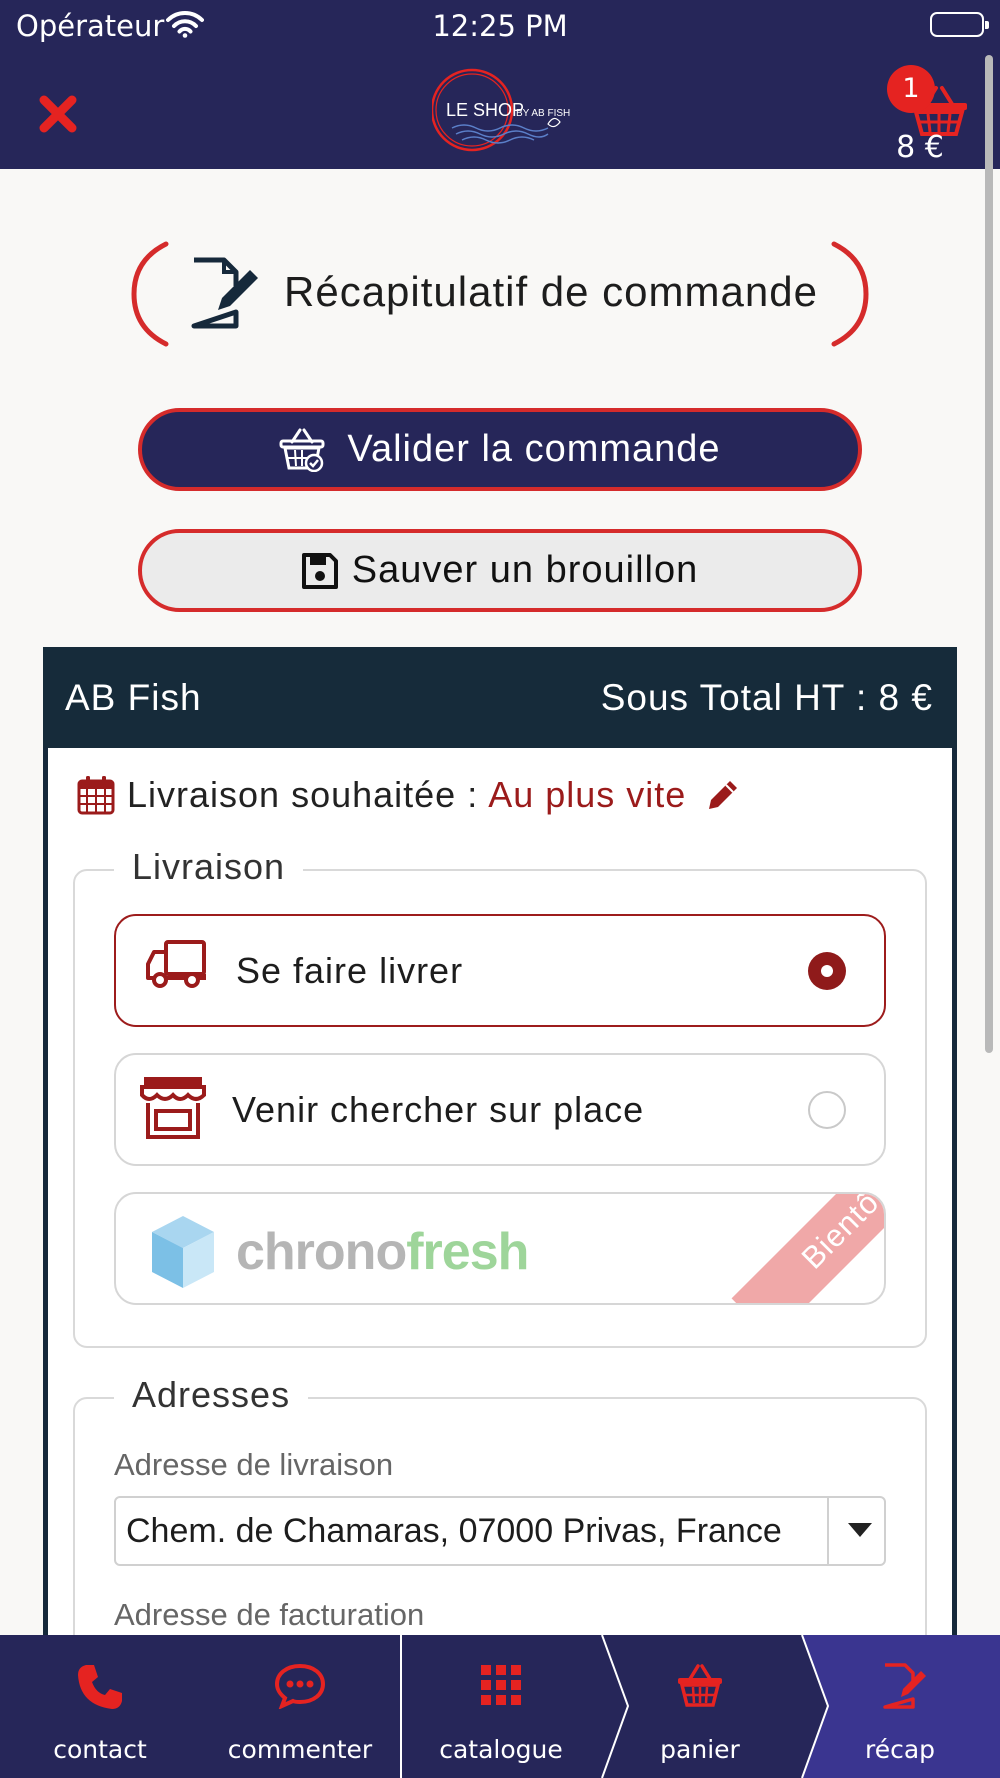  What do you see at coordinates (500, 970) in the screenshot?
I see `option-home-delivery: Se faire livrer` at bounding box center [500, 970].